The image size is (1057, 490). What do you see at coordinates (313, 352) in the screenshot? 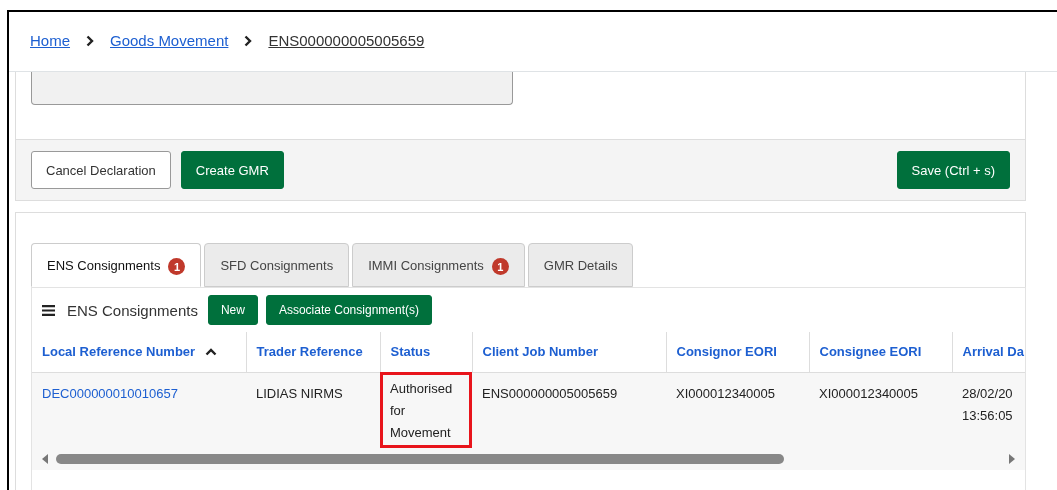
I see `column-header: Trader Reference` at bounding box center [313, 352].